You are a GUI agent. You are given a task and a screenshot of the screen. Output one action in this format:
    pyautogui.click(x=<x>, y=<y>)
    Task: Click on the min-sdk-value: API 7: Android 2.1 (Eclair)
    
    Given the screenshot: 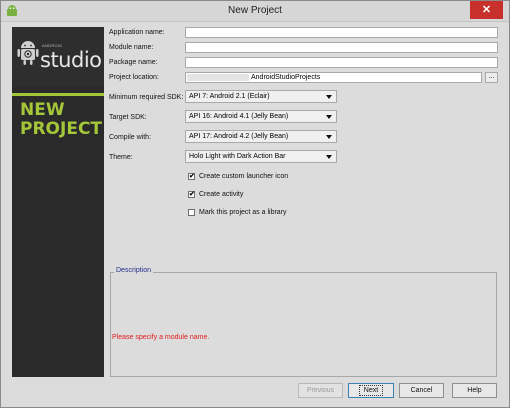 What is the action you would take?
    pyautogui.click(x=229, y=96)
    